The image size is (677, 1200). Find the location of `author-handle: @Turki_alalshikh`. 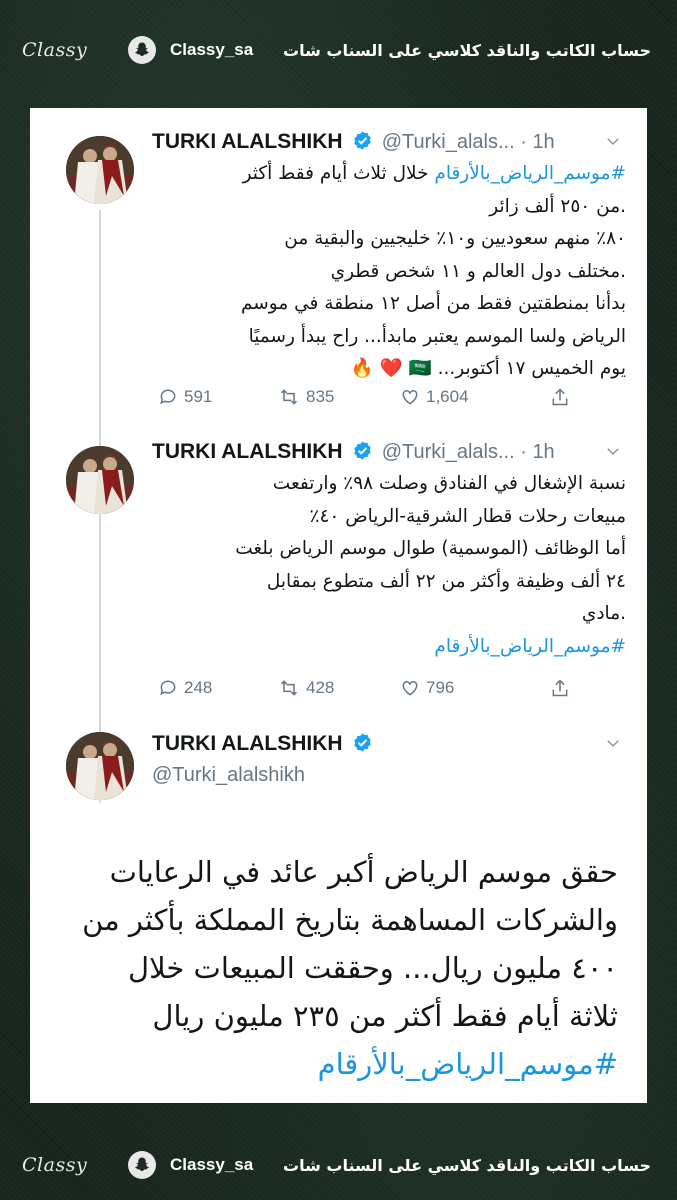

author-handle: @Turki_alalshikh is located at coordinates (228, 775).